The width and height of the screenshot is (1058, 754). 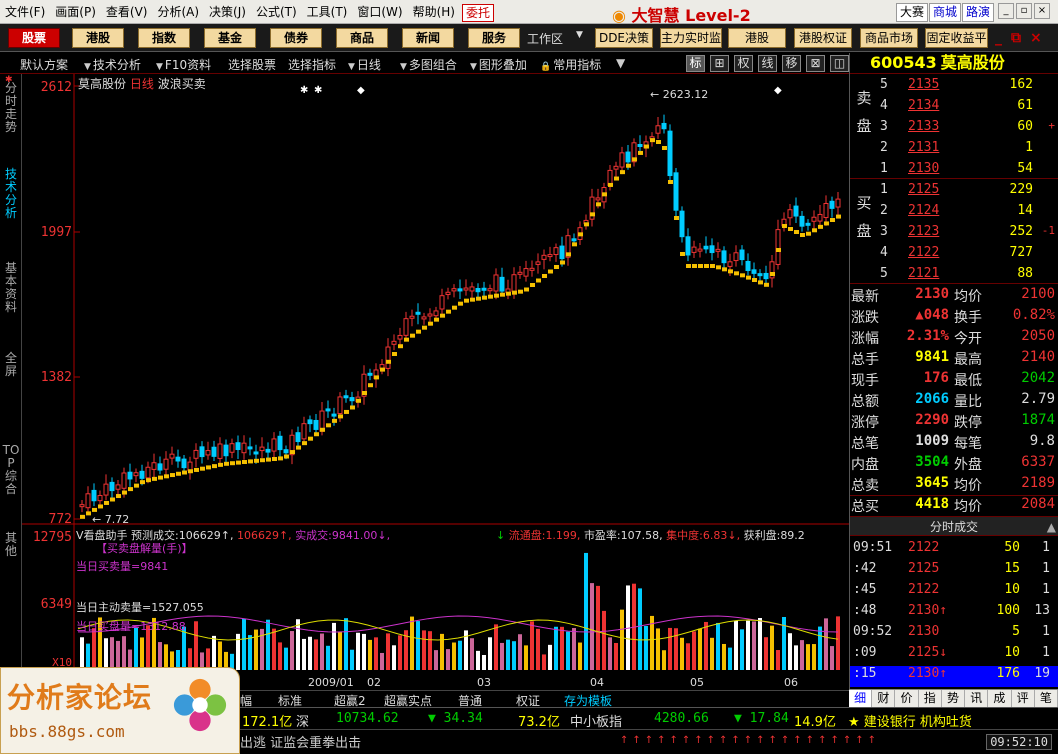 I want to click on quote-tab-index: 指, so click(x=930, y=698).